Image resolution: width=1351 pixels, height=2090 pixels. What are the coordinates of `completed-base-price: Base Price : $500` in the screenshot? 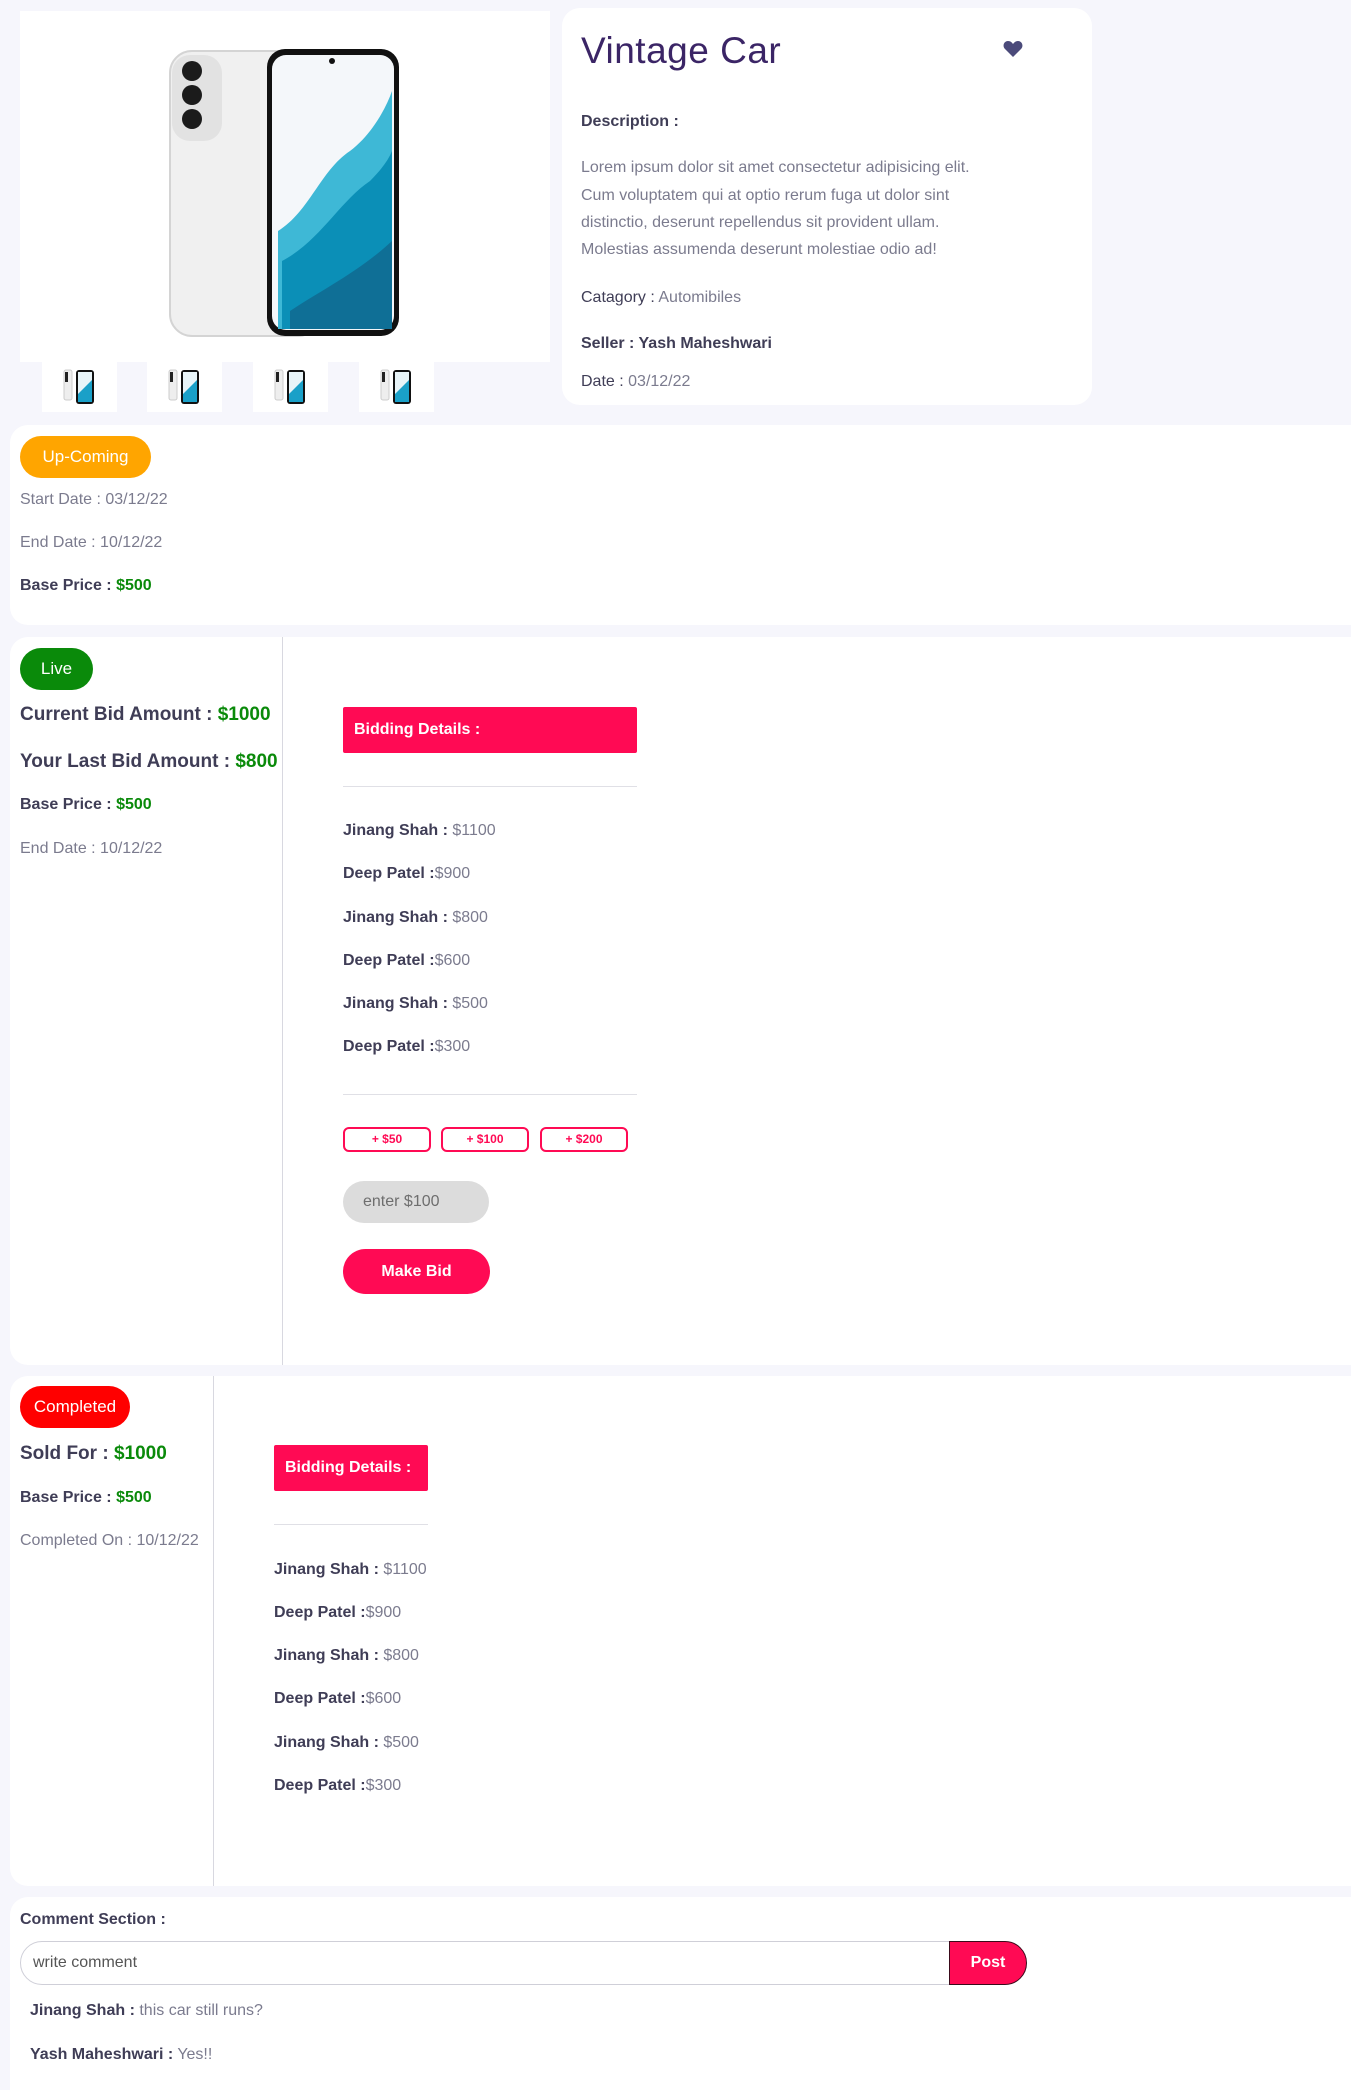 It's located at (86, 1498).